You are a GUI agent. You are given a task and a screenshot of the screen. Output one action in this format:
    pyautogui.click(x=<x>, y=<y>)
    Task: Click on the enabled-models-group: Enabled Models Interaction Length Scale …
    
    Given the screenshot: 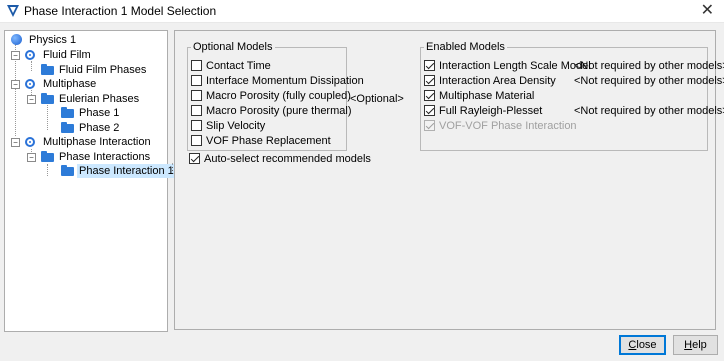 What is the action you would take?
    pyautogui.click(x=572, y=96)
    